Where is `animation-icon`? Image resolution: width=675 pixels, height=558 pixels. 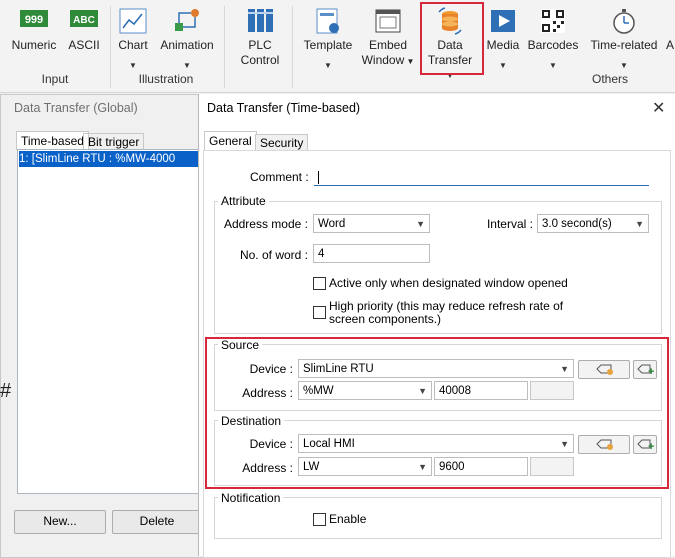 animation-icon is located at coordinates (187, 21).